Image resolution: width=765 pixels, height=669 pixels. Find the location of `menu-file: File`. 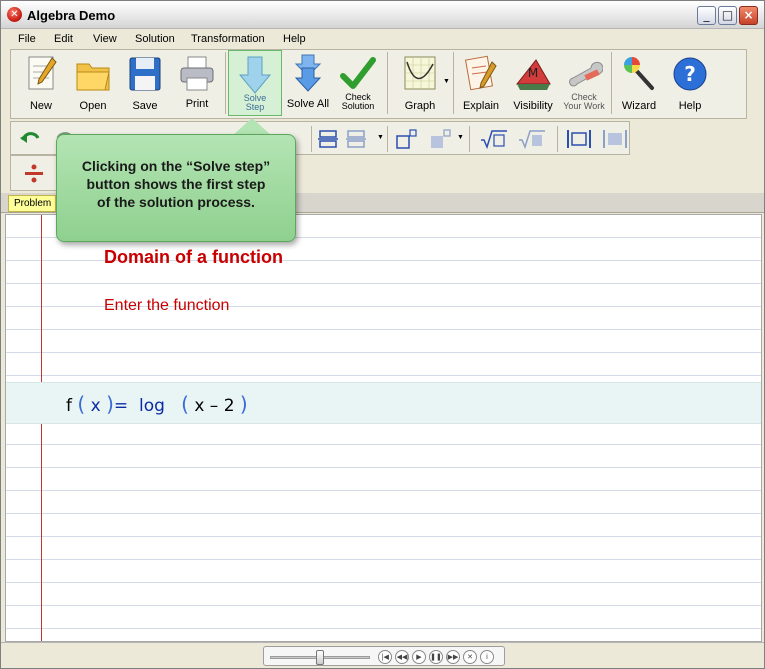

menu-file: File is located at coordinates (27, 39).